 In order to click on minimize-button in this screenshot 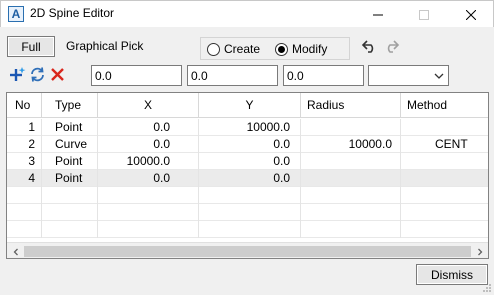, I will do `click(378, 14)`.